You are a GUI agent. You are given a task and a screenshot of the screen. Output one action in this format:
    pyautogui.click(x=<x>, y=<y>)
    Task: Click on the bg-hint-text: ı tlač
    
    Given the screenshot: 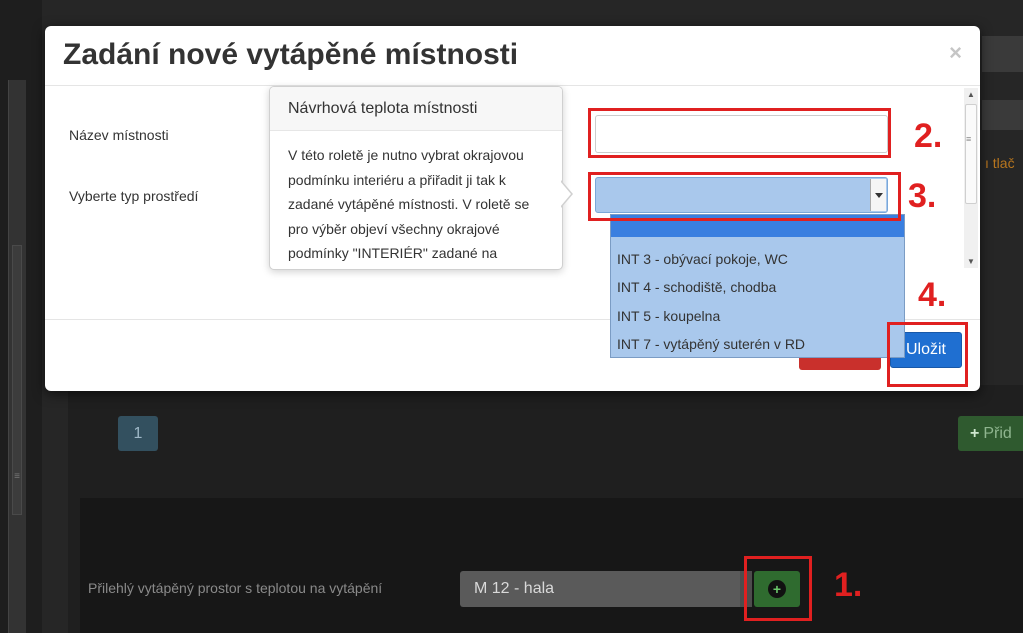 What is the action you would take?
    pyautogui.click(x=1000, y=163)
    